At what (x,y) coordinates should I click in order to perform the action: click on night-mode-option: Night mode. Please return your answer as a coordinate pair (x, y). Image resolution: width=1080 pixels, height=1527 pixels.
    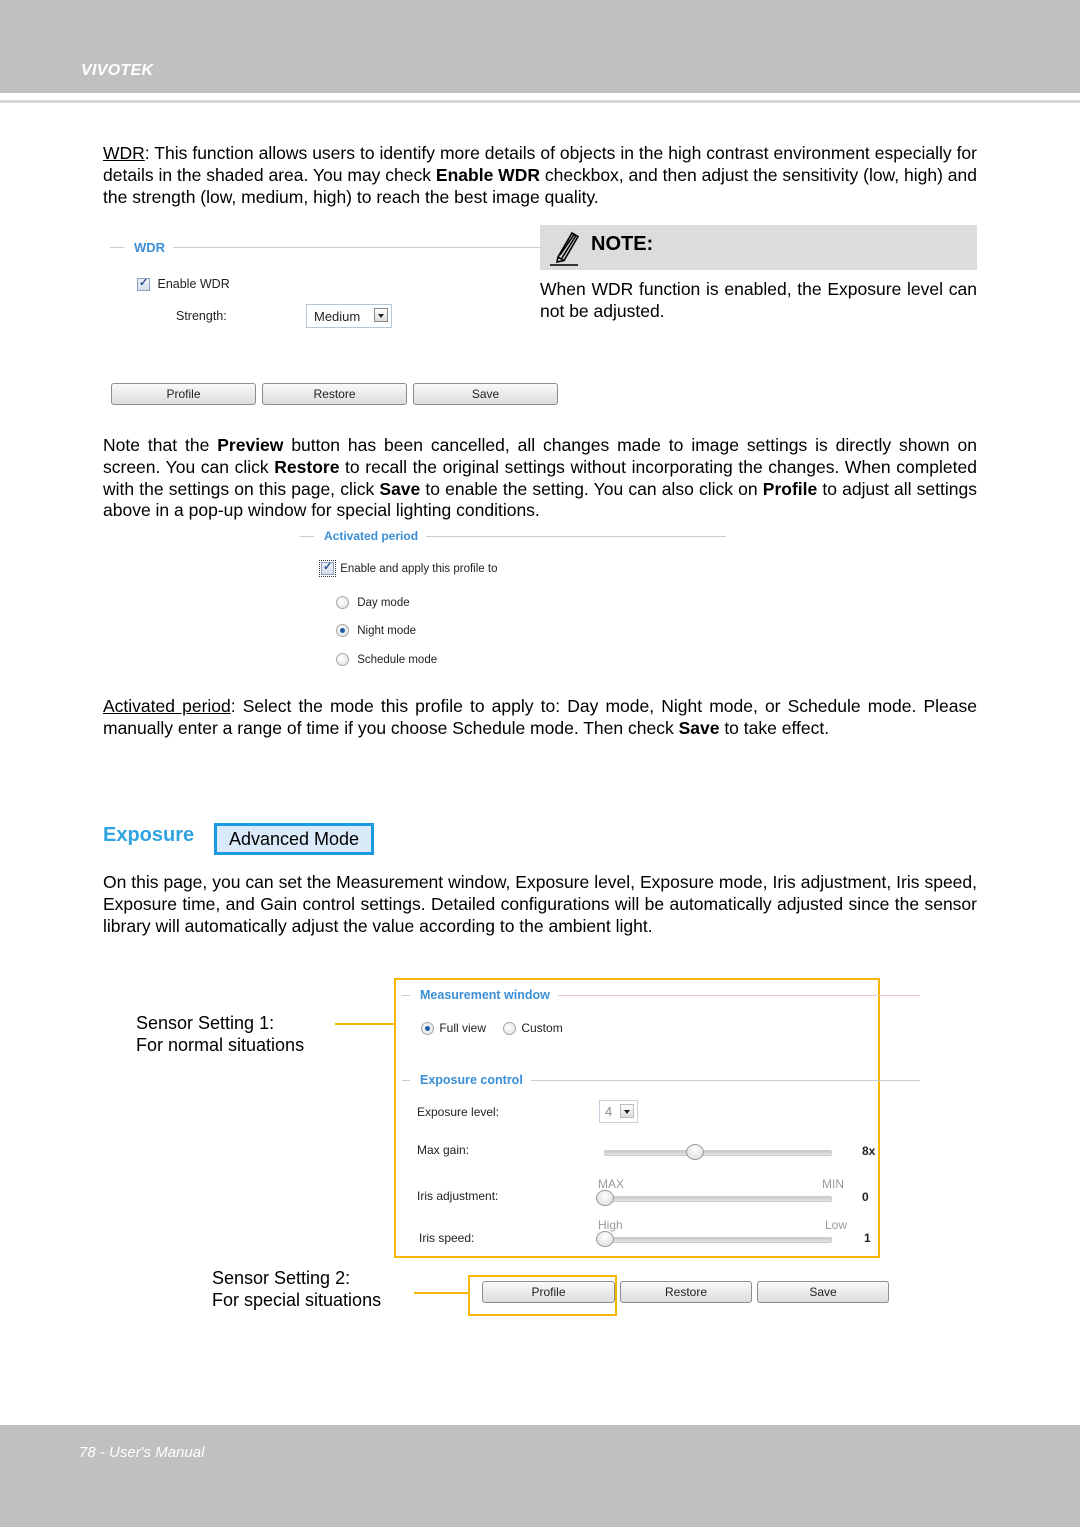
    Looking at the image, I should click on (376, 630).